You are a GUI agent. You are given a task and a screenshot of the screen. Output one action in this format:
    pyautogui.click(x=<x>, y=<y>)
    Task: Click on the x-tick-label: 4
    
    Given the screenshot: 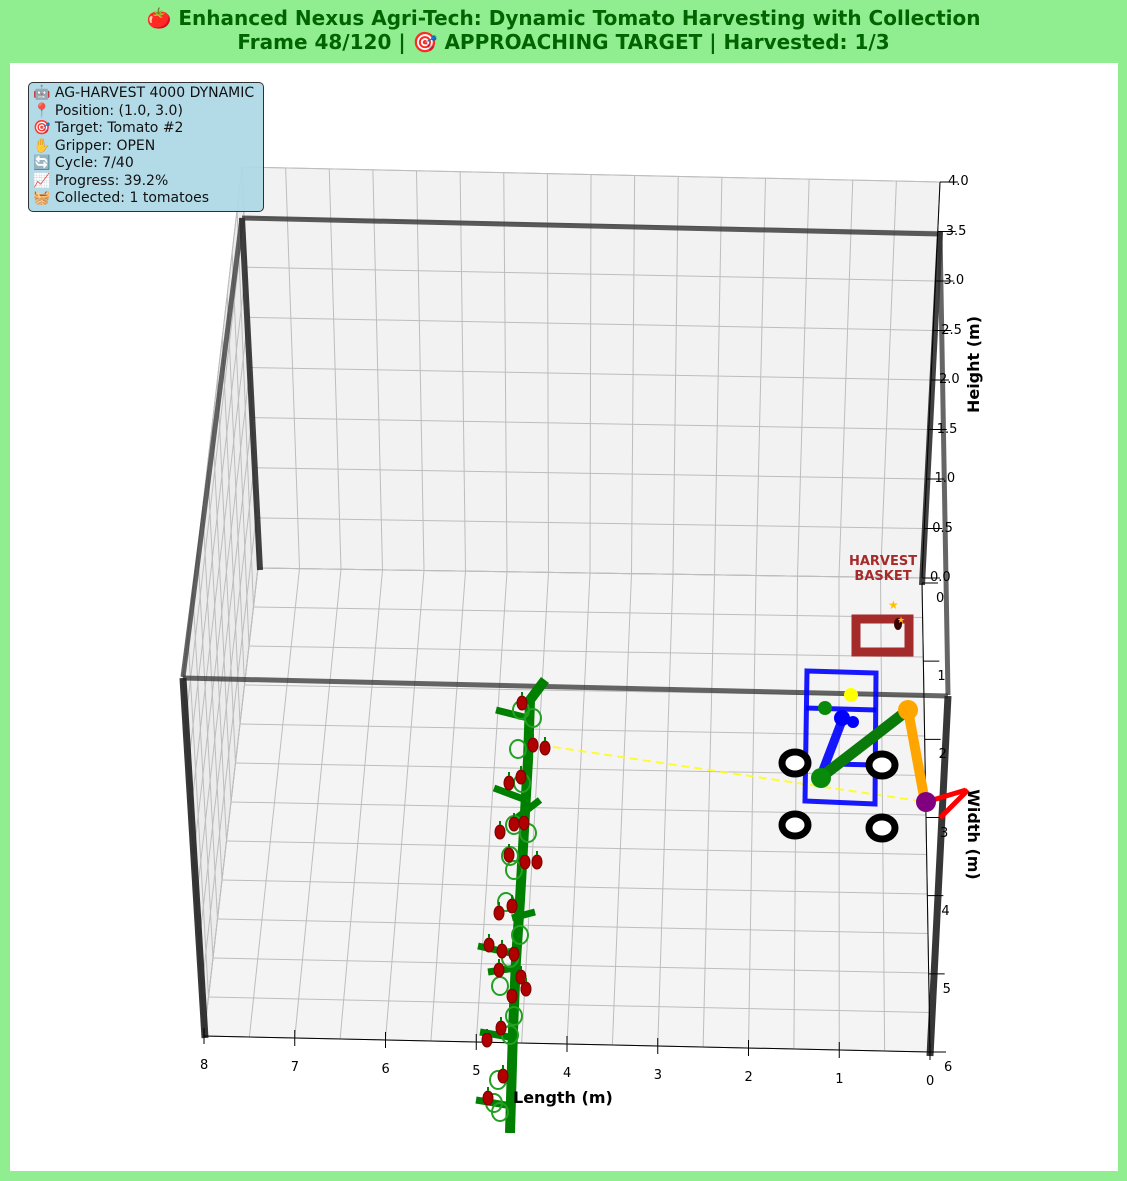 What is the action you would take?
    pyautogui.click(x=567, y=1073)
    